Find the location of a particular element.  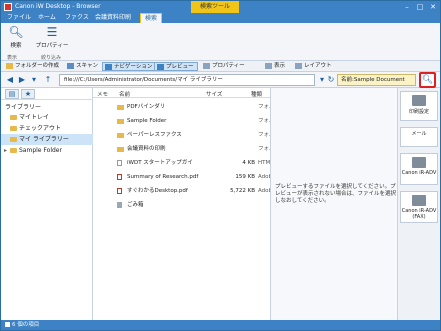

file-name: Sample Folder is located at coordinates (147, 121).